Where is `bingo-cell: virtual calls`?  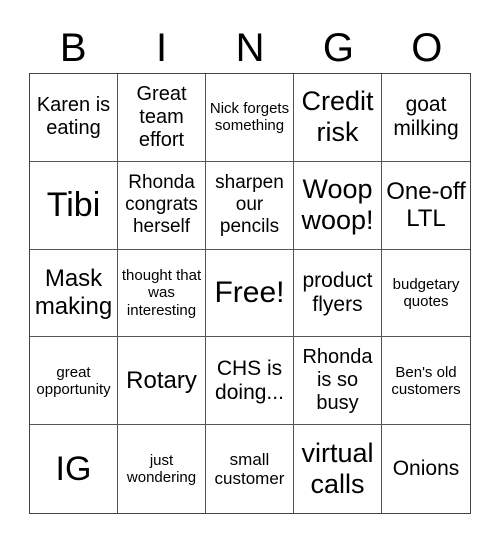
bingo-cell: virtual calls is located at coordinates (338, 469).